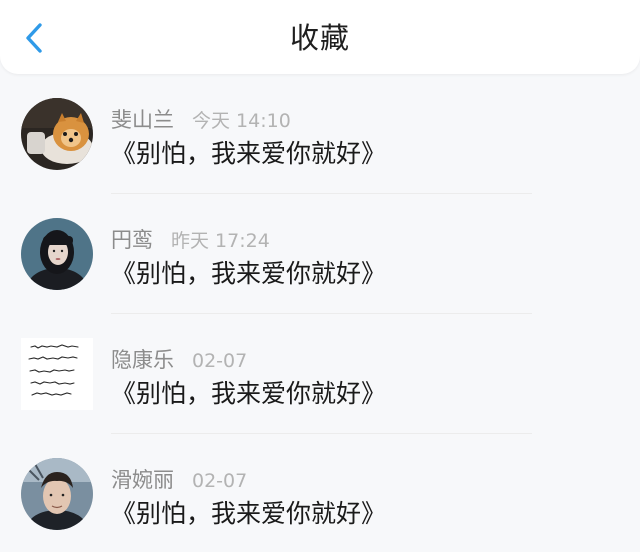  Describe the element at coordinates (179, 358) in the screenshot. I see `item-meta: 隐康乐 02-07` at that location.